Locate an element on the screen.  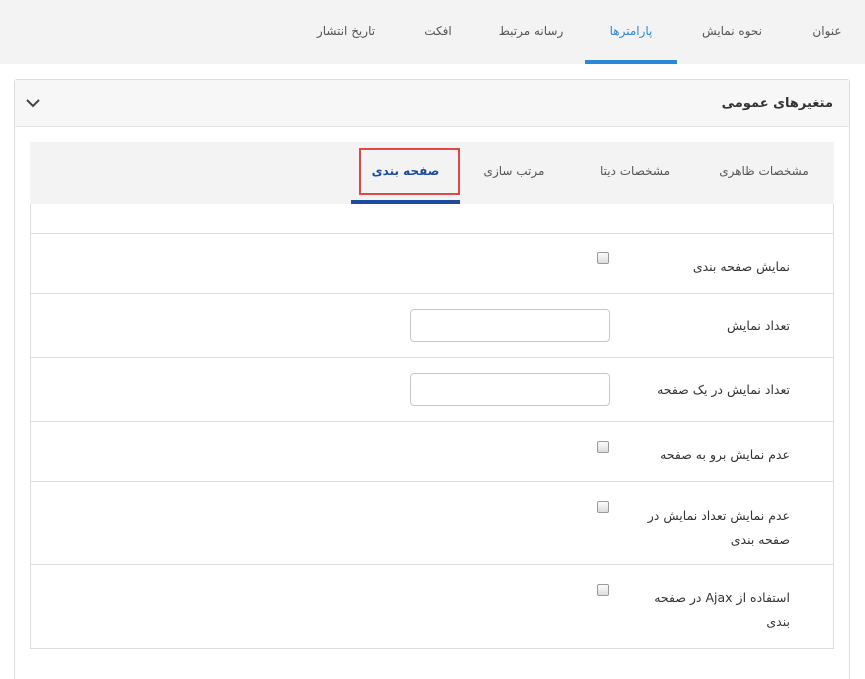
tab-pagination: صفحه بندی is located at coordinates (405, 173).